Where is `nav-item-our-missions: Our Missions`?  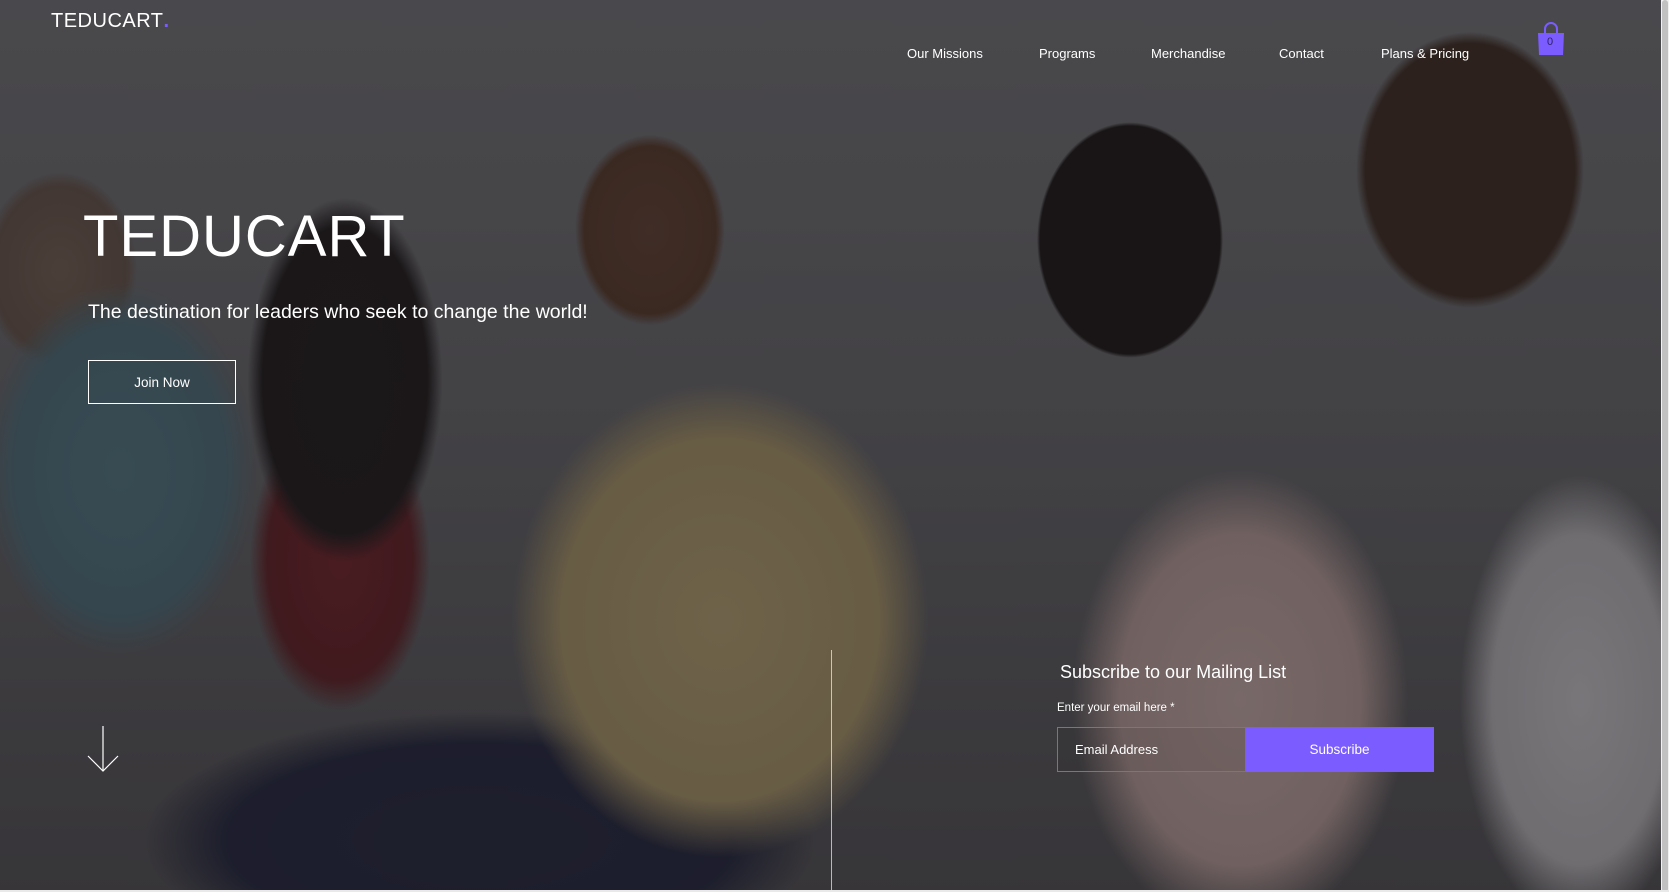
nav-item-our-missions: Our Missions is located at coordinates (945, 53).